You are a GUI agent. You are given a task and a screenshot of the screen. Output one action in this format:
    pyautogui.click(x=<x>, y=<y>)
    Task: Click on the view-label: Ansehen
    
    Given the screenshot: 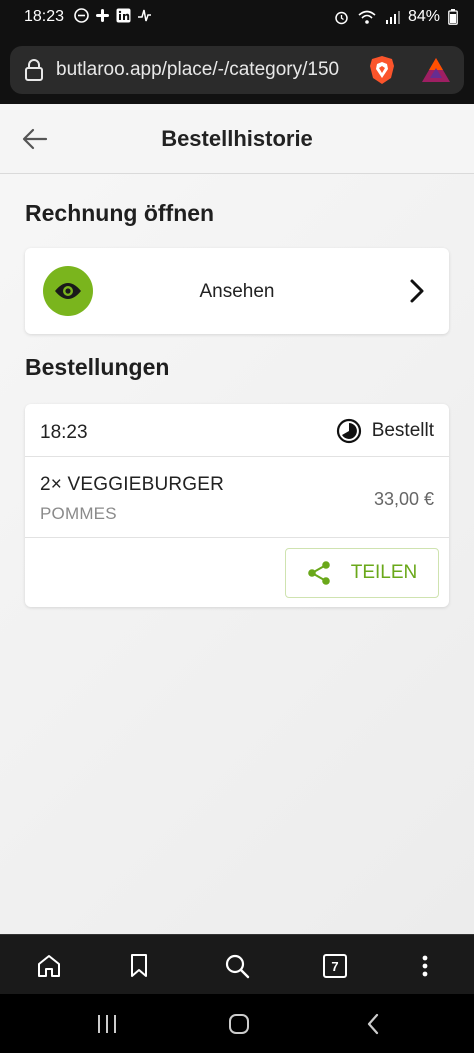 What is the action you would take?
    pyautogui.click(x=237, y=291)
    